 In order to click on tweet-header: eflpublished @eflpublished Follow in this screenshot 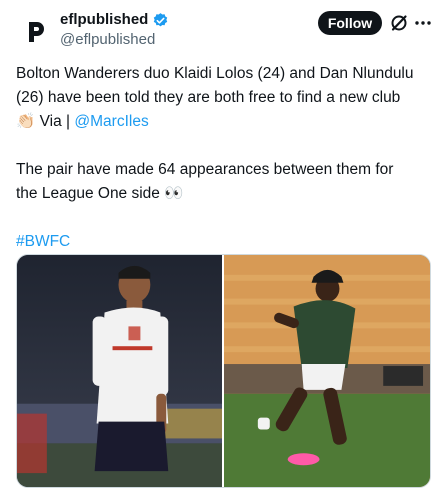, I will do `click(223, 30)`.